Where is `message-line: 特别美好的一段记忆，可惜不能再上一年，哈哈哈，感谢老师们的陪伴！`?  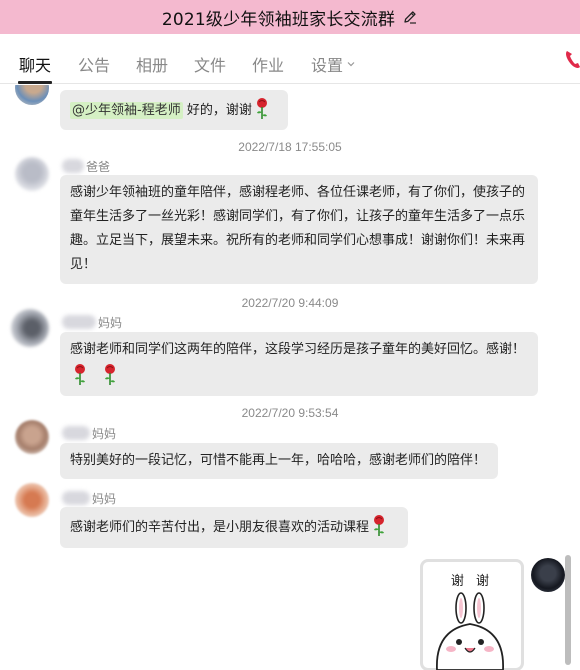 message-line: 特别美好的一段记忆，可惜不能再上一年，哈哈哈，感谢老师们的陪伴！ is located at coordinates (278, 460).